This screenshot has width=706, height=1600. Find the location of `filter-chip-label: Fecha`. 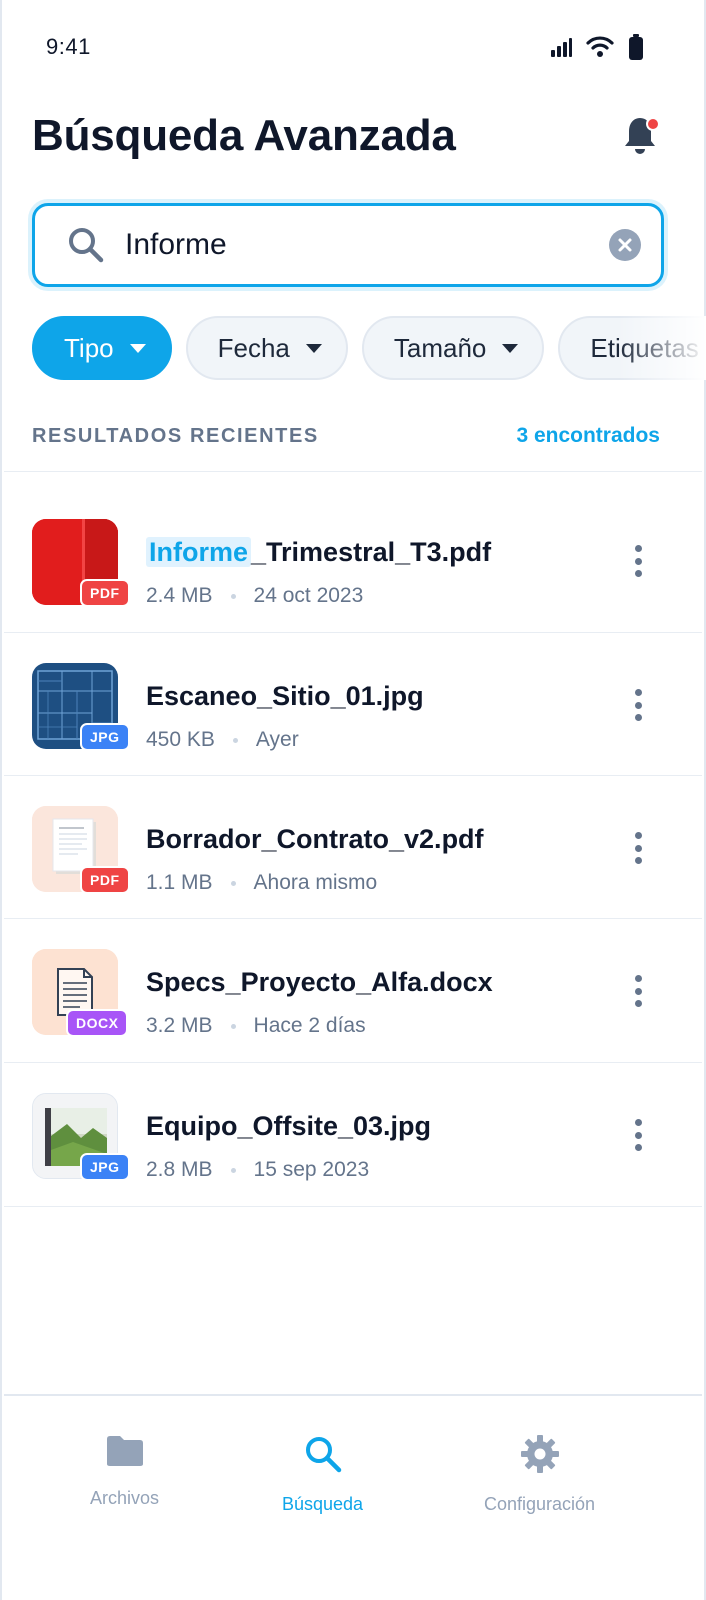

filter-chip-label: Fecha is located at coordinates (253, 347).